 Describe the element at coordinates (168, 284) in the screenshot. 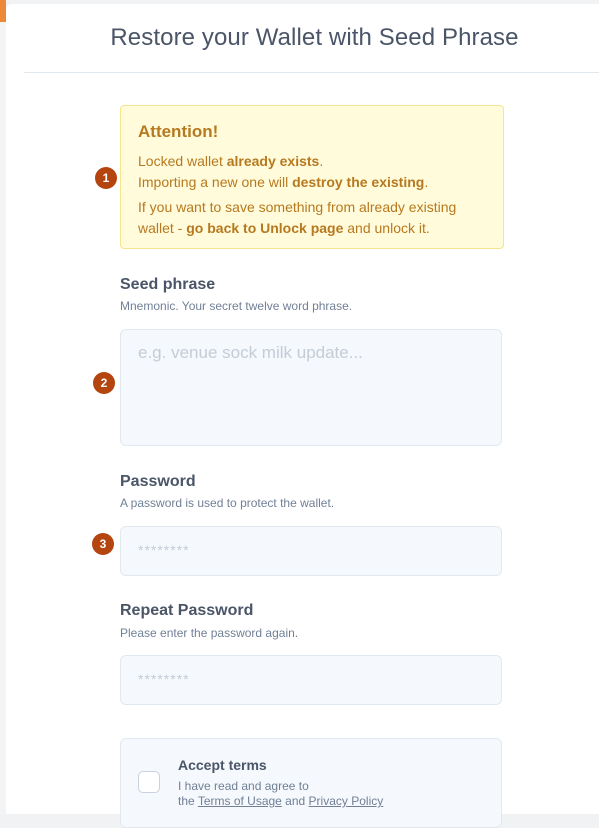

I see `seed-phrase-label: Seed phrase` at that location.